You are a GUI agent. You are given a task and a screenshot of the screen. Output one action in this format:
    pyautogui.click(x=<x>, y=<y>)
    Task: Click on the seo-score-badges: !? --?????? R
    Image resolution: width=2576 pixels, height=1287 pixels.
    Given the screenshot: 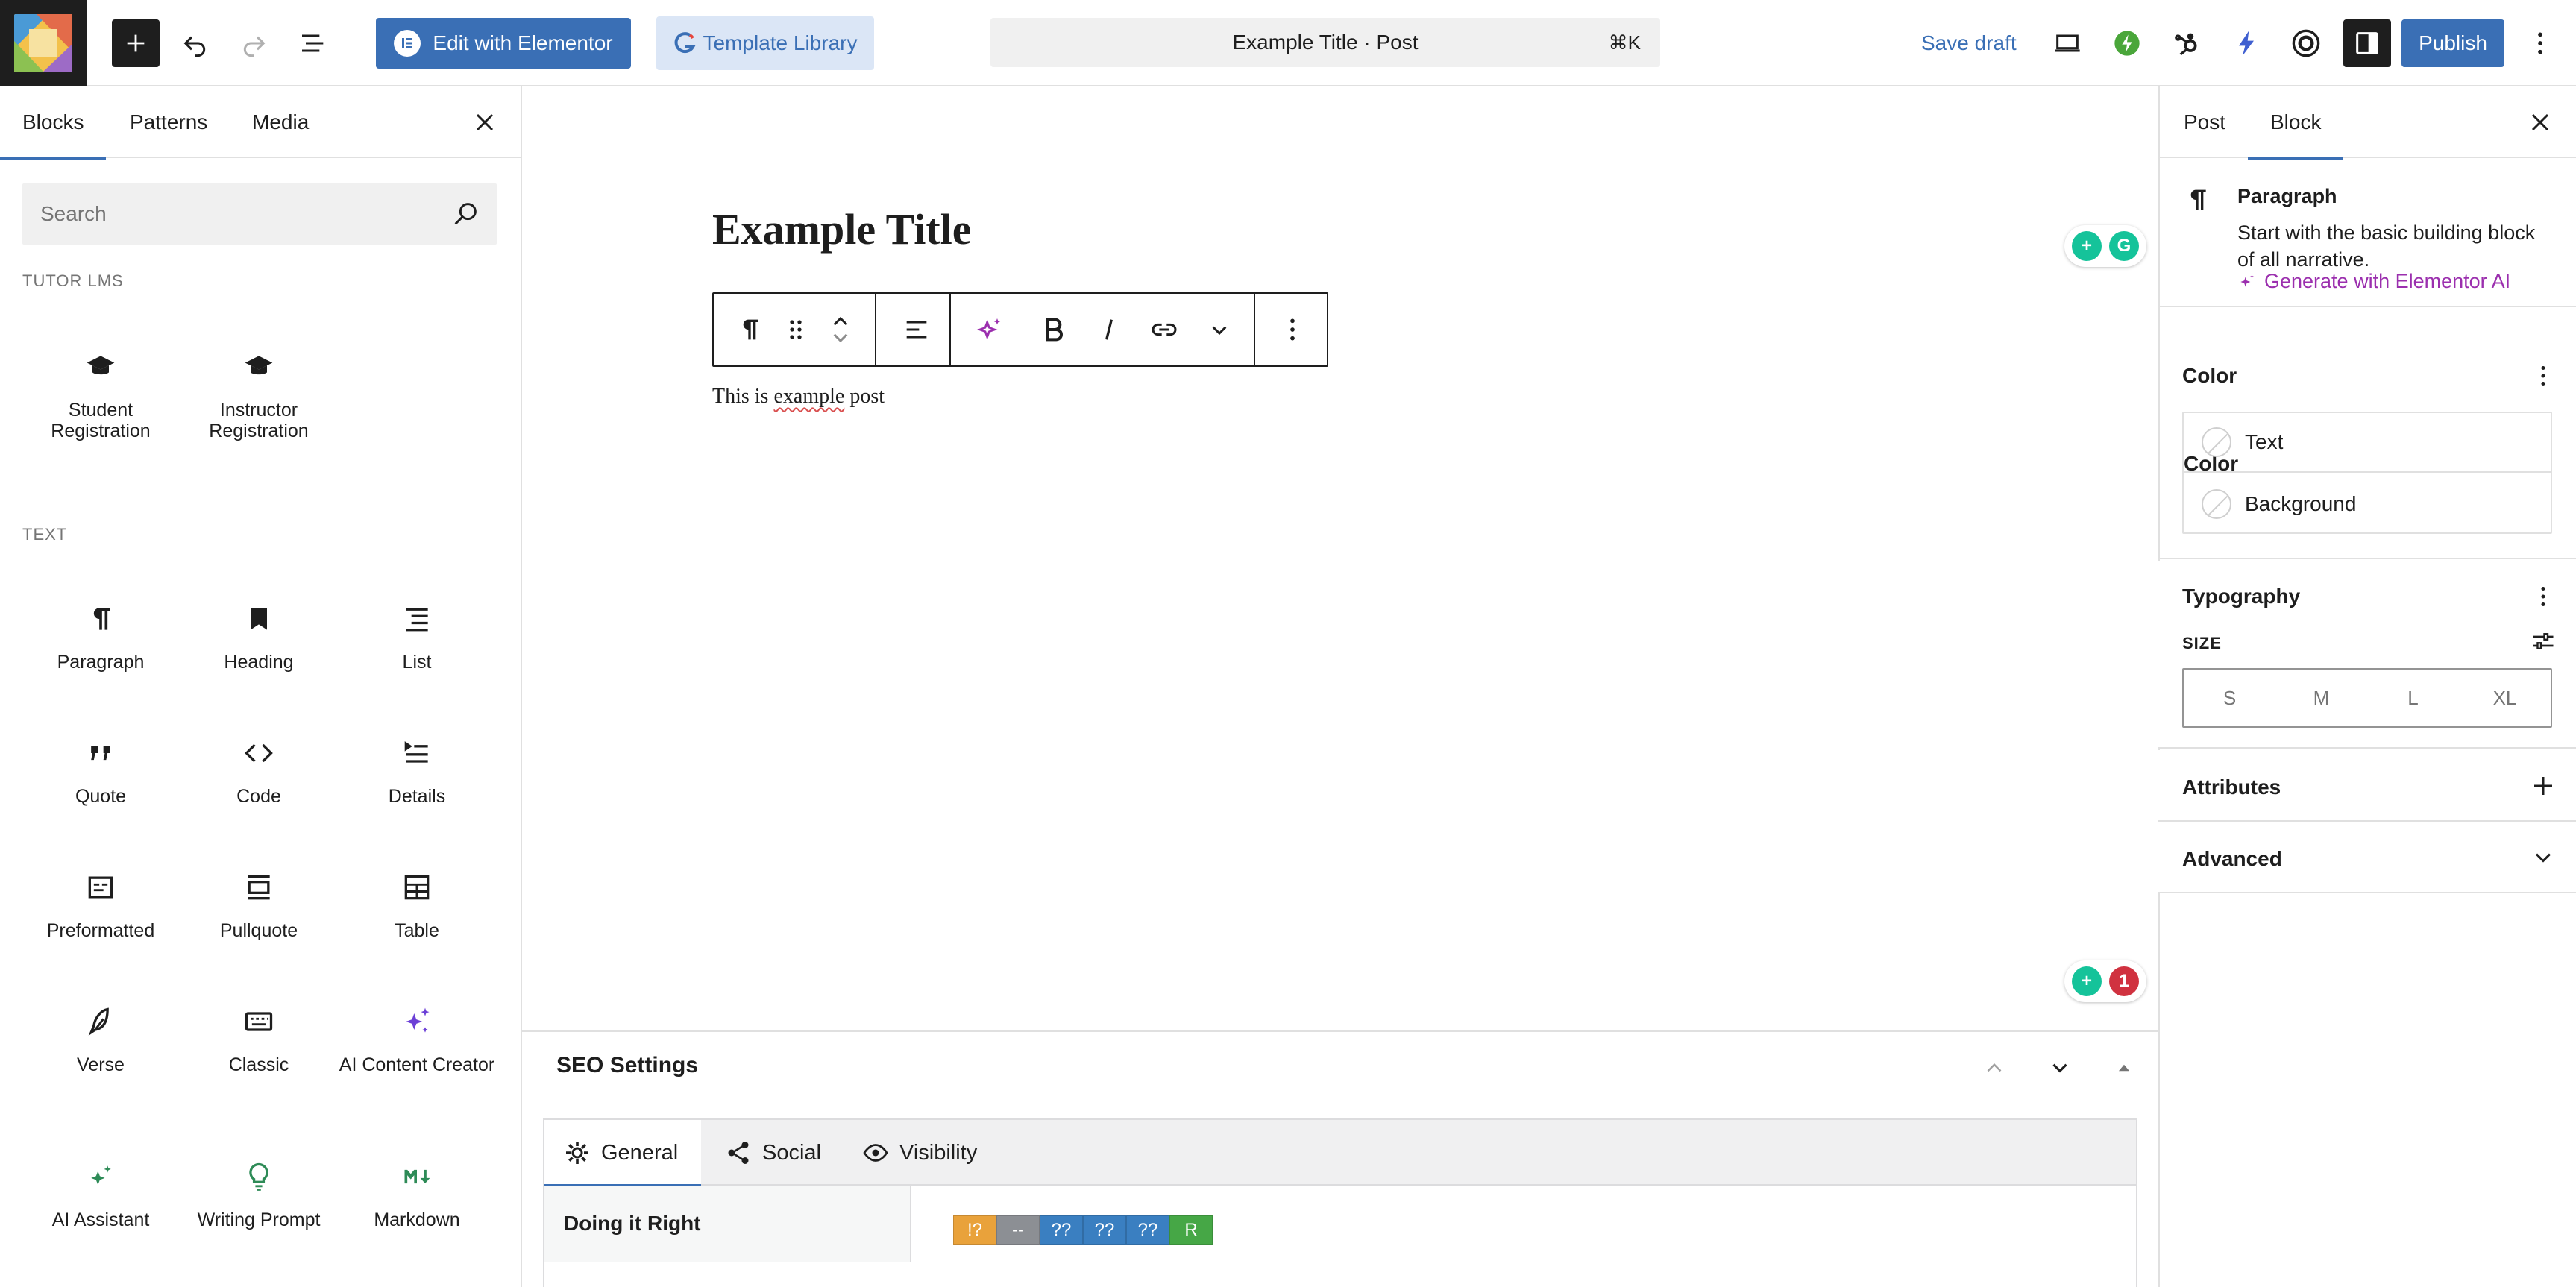 What is the action you would take?
    pyautogui.click(x=1083, y=1230)
    